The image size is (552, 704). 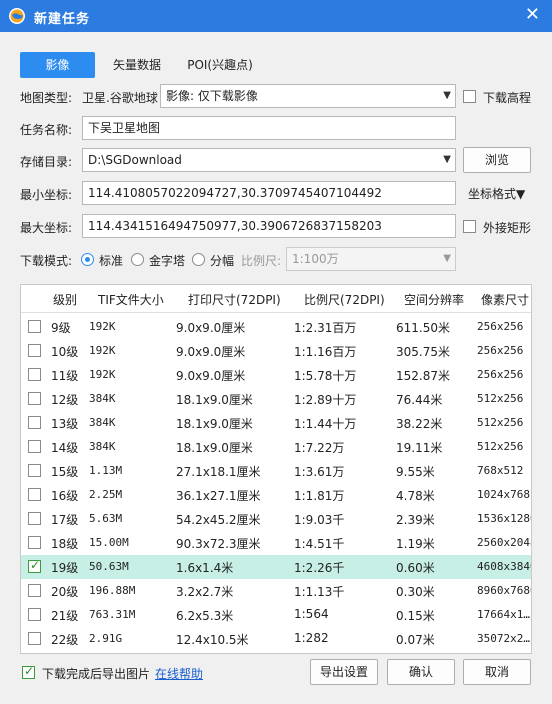 What do you see at coordinates (371, 259) in the screenshot?
I see `scale-select: 1:100万 ▼` at bounding box center [371, 259].